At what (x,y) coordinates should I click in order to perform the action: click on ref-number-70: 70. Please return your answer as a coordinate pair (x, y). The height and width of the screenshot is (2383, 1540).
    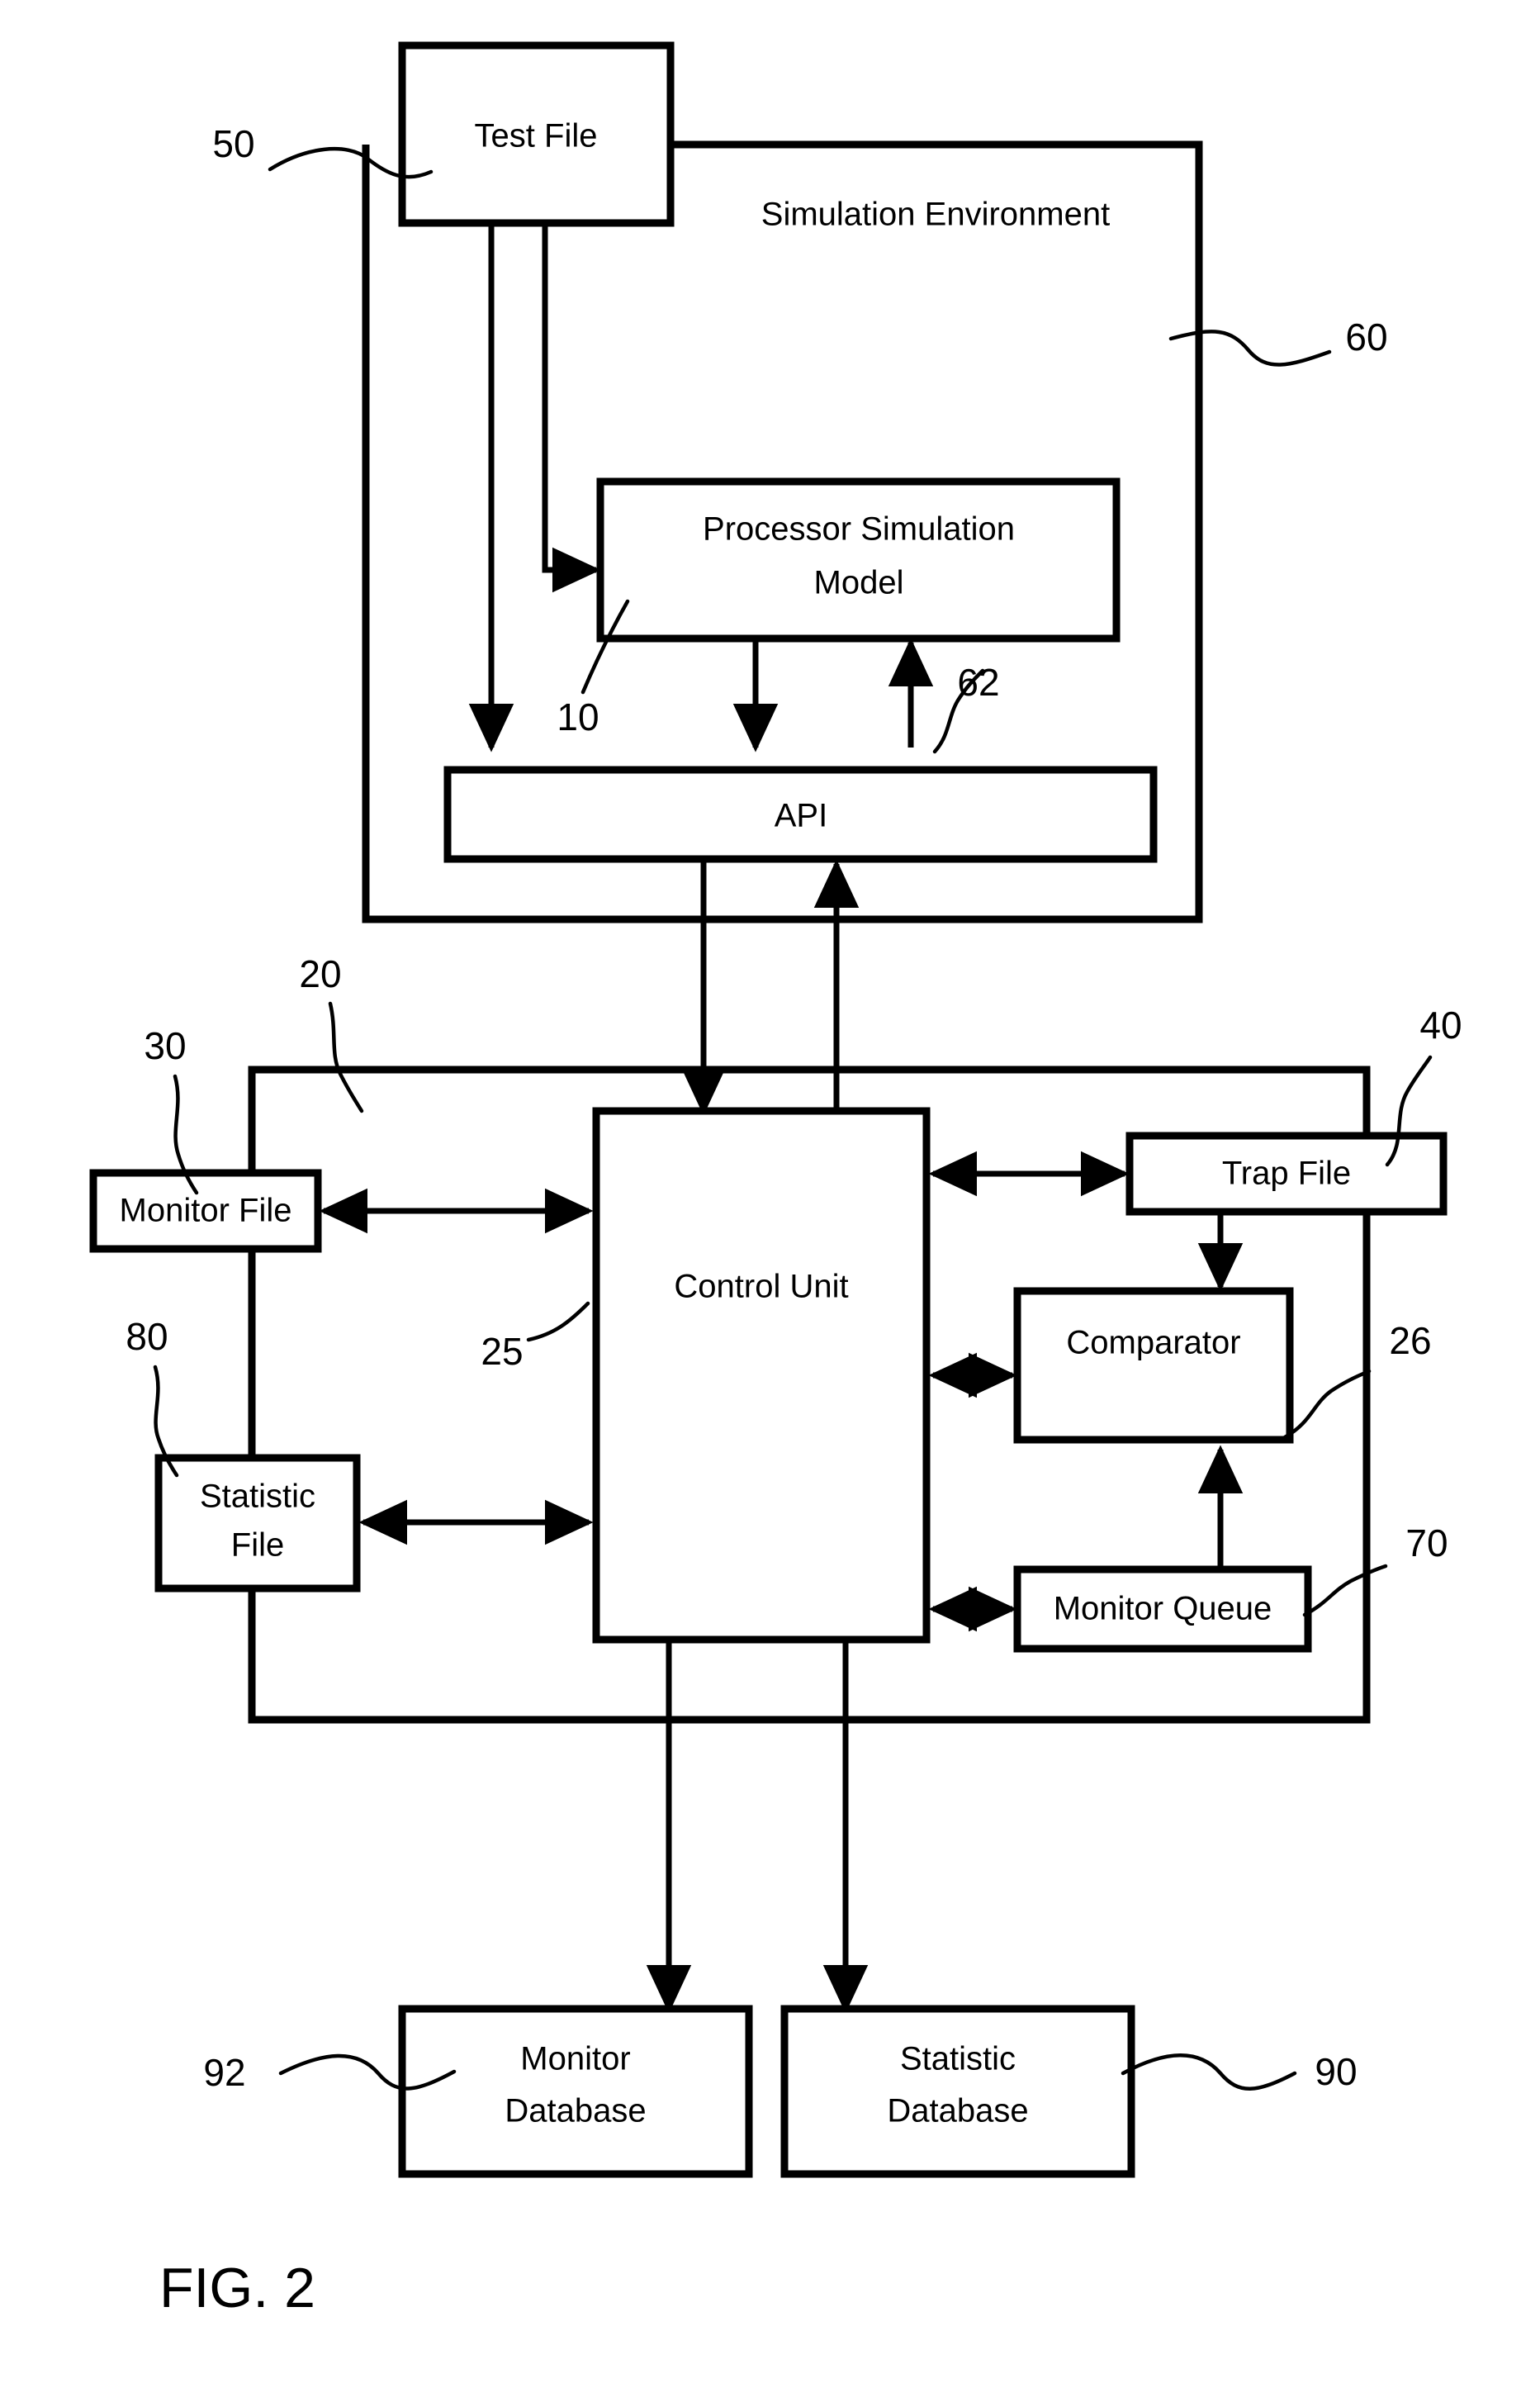
    Looking at the image, I should click on (1426, 1543).